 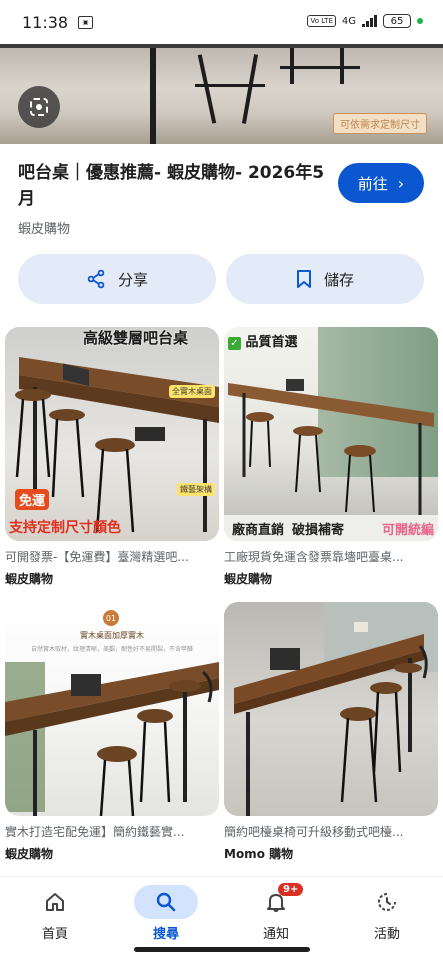 I want to click on thumbnail-free-shipping: 免運, so click(x=32, y=499).